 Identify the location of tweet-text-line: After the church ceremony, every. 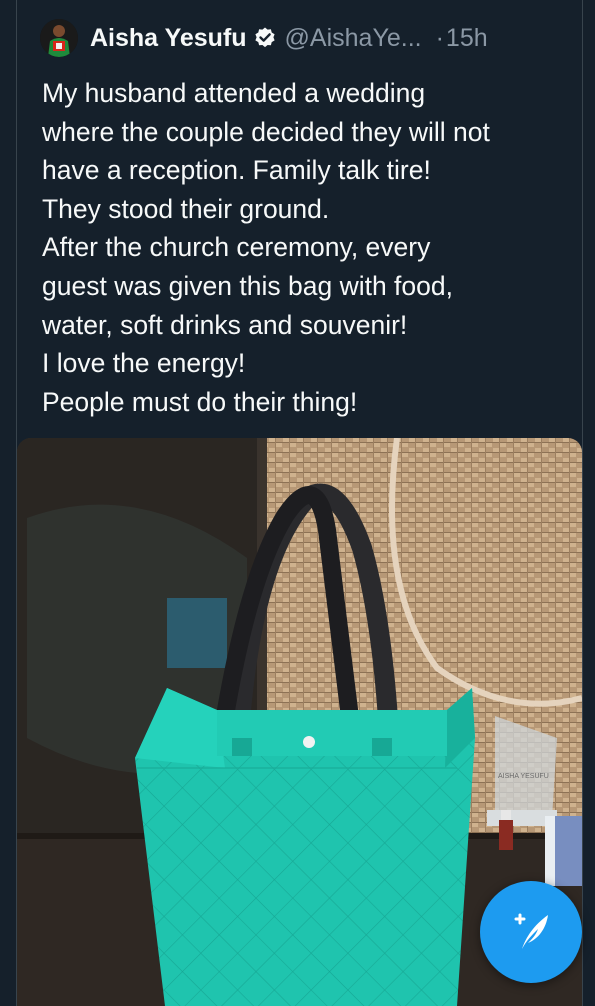
(236, 247).